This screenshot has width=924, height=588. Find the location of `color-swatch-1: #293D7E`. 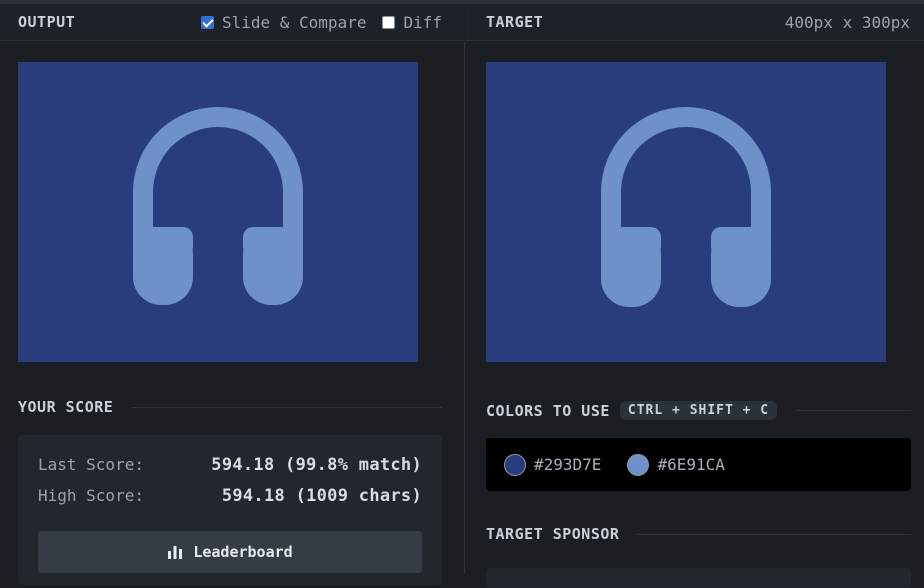

color-swatch-1: #293D7E is located at coordinates (553, 464).